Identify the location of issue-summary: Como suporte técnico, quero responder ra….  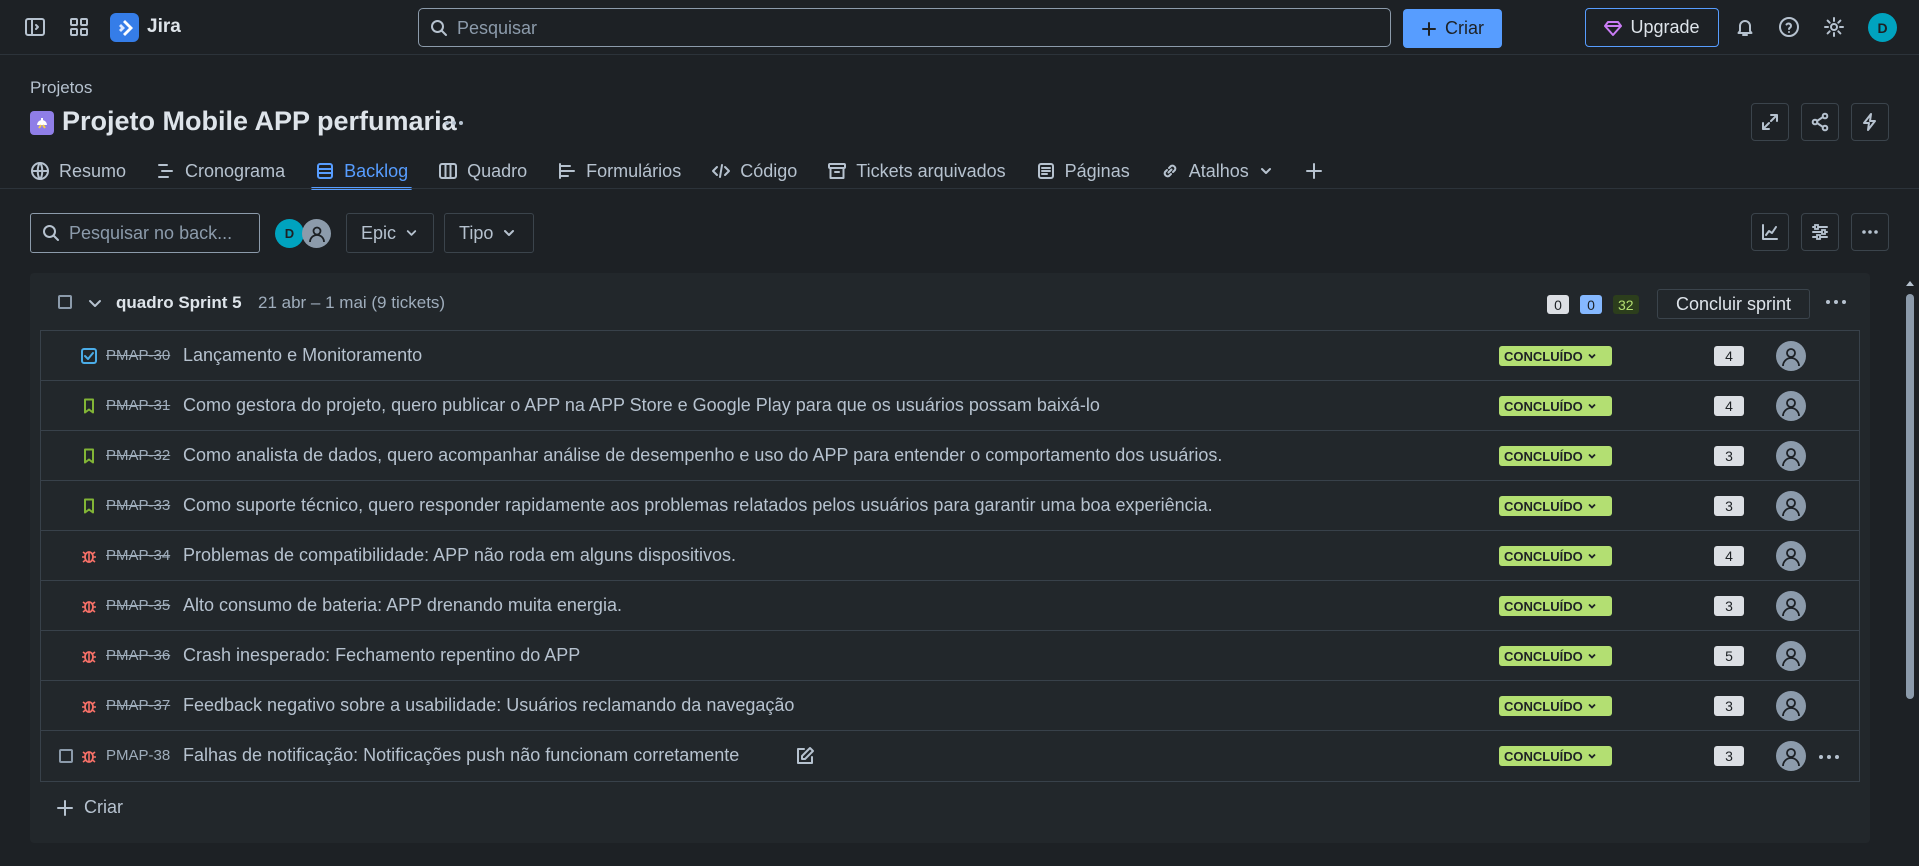
(698, 505).